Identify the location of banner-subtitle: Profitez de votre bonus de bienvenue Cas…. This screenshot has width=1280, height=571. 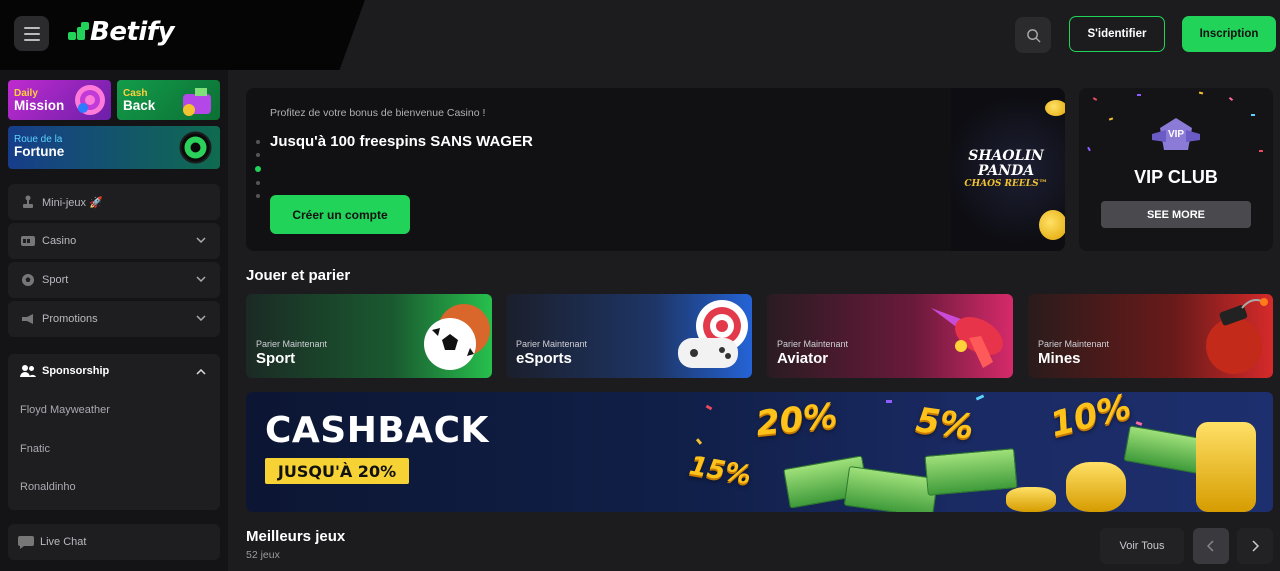
(378, 113).